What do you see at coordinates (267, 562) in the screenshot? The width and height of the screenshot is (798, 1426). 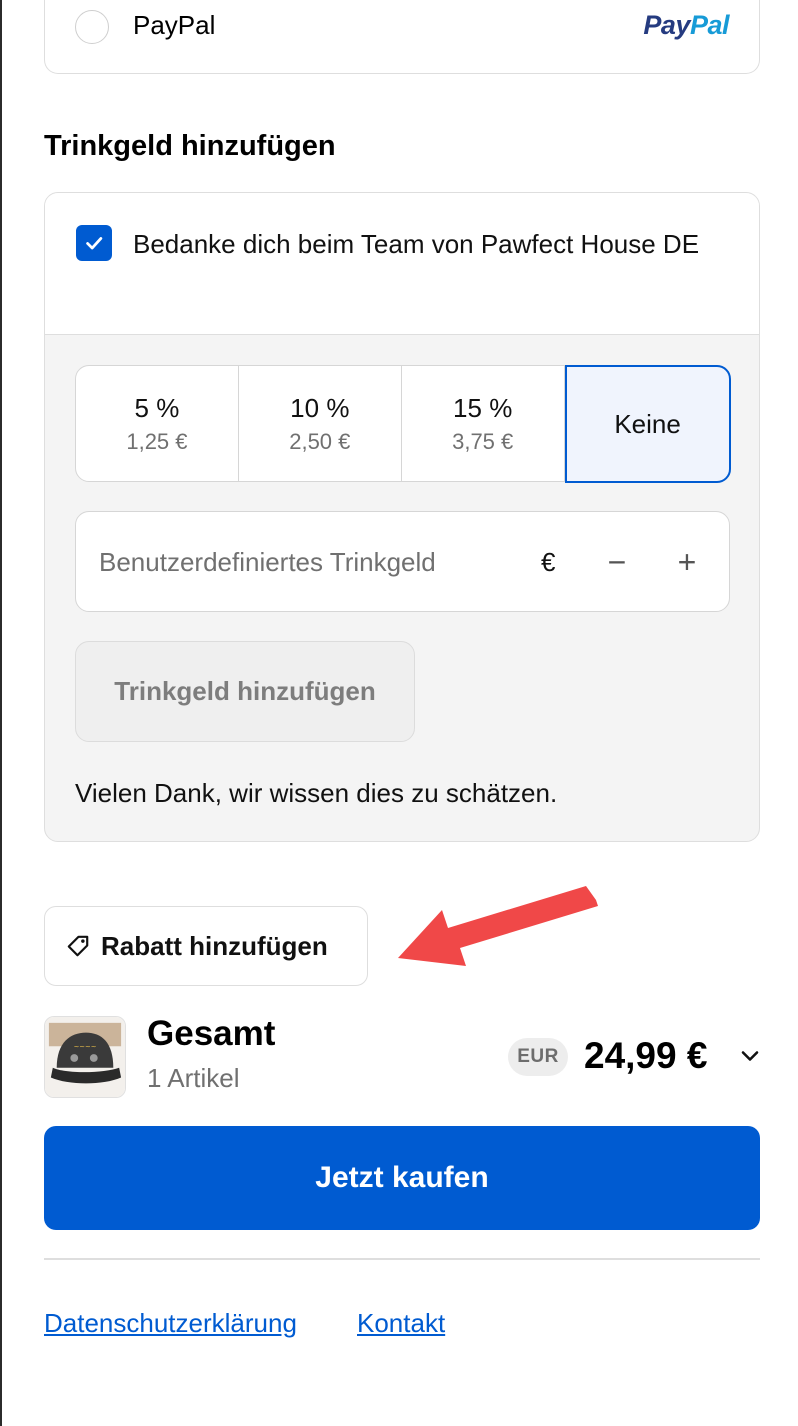 I see `custom-tip-placeholder: Benutzerdefiniertes Trinkgeld` at bounding box center [267, 562].